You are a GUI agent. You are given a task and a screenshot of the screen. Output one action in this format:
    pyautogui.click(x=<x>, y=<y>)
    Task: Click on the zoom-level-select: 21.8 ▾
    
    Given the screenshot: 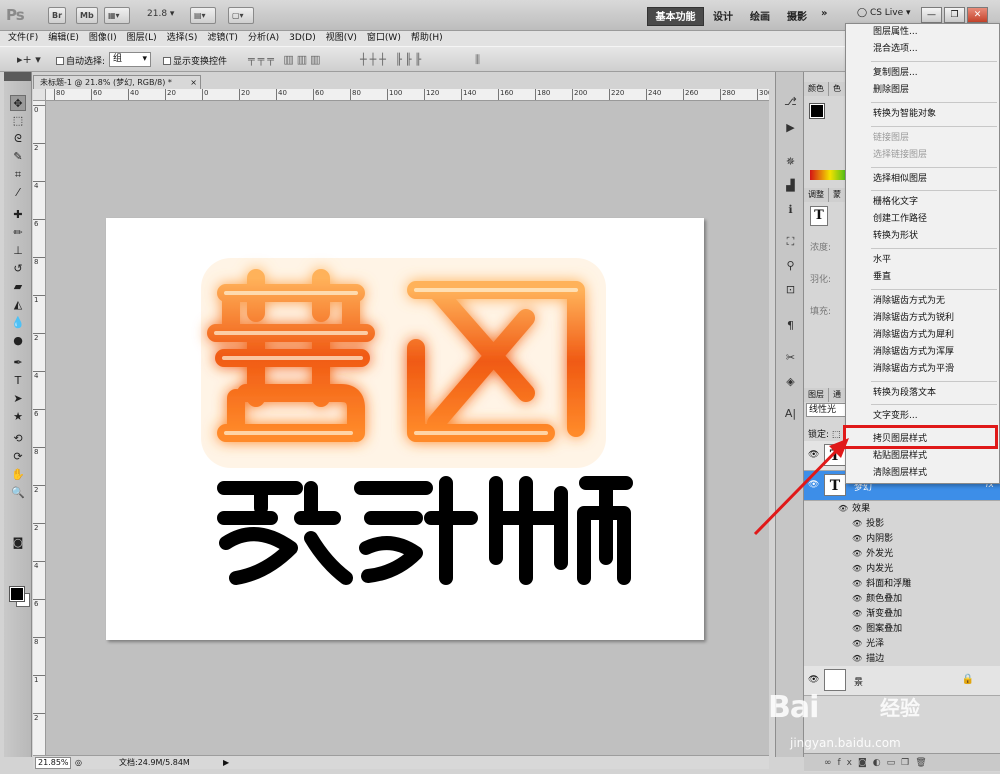 What is the action you would take?
    pyautogui.click(x=160, y=14)
    